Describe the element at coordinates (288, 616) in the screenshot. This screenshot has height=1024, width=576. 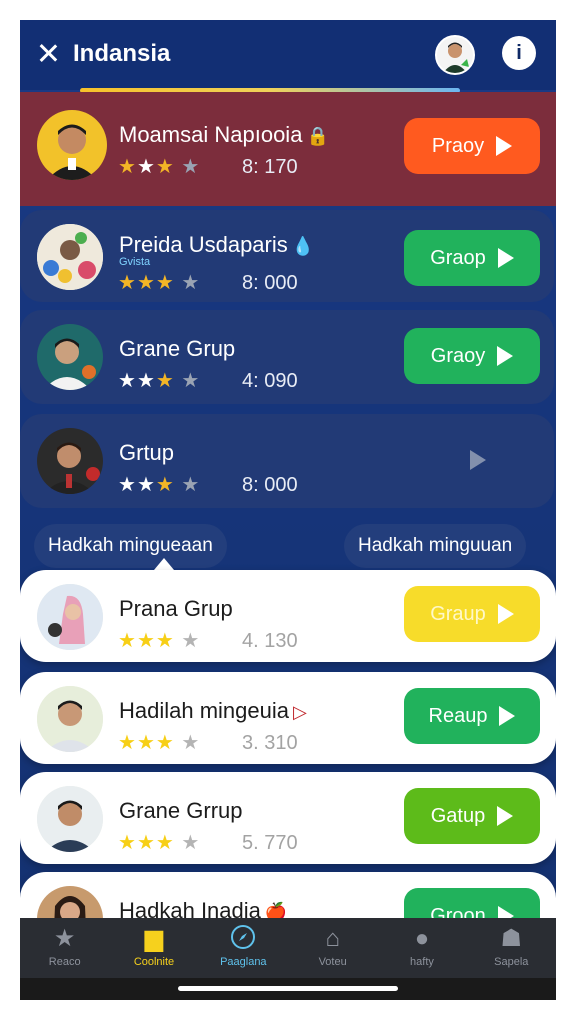
I see `group-row-5: Prana Grup ★★★ ★ 4. 130 Graup` at that location.